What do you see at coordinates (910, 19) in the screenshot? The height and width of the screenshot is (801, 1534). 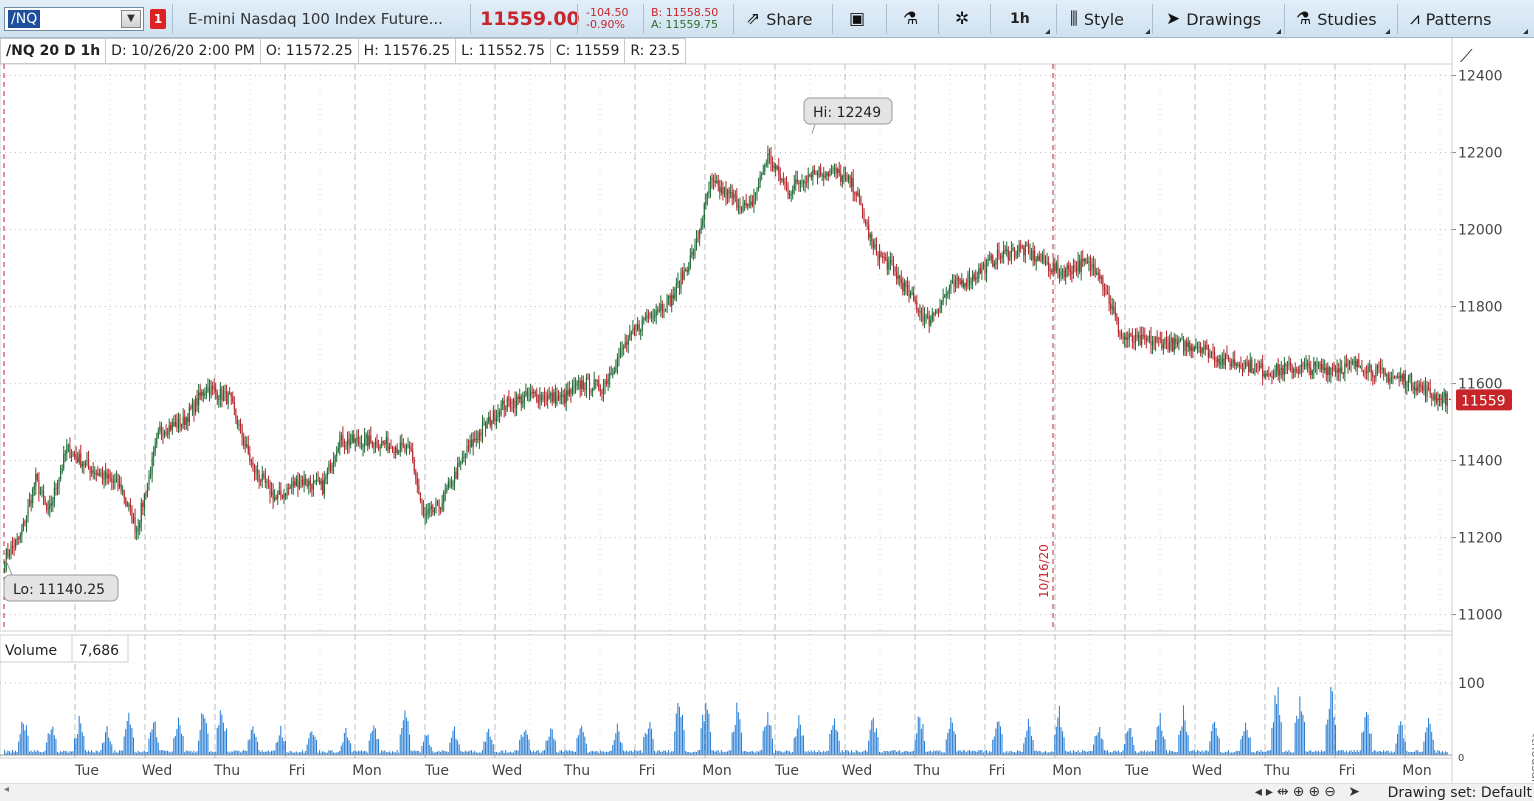 I see `lab-button: ⚗` at bounding box center [910, 19].